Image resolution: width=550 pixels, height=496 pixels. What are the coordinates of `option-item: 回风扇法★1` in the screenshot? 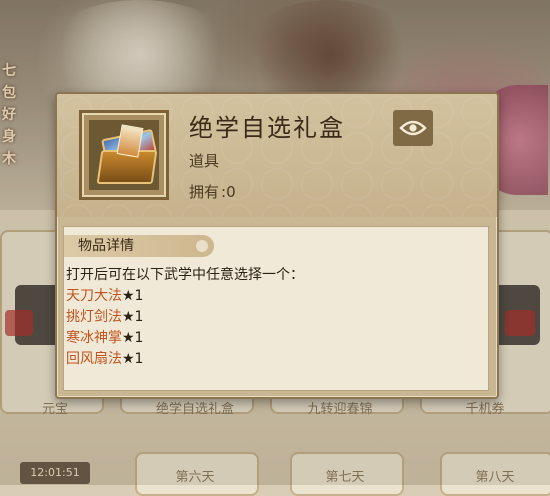 It's located at (104, 359).